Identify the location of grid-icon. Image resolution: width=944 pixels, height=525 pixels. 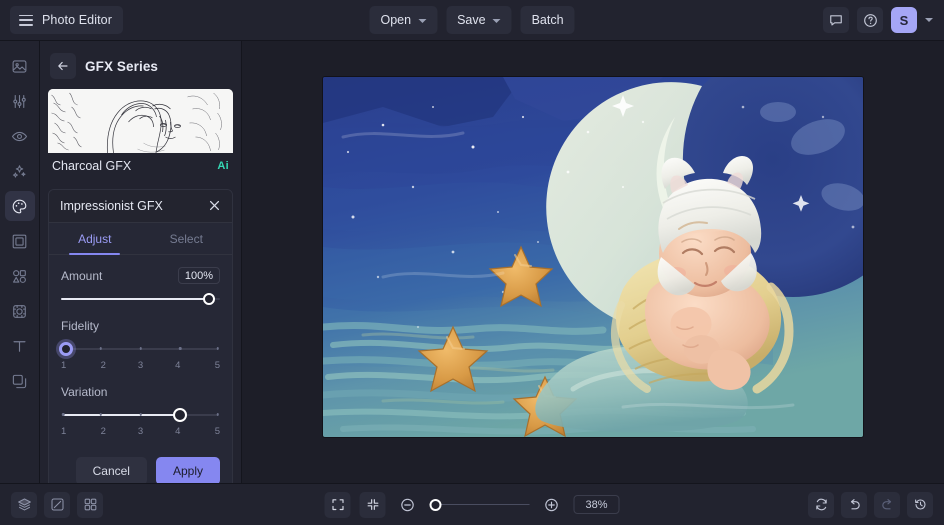
(90, 504).